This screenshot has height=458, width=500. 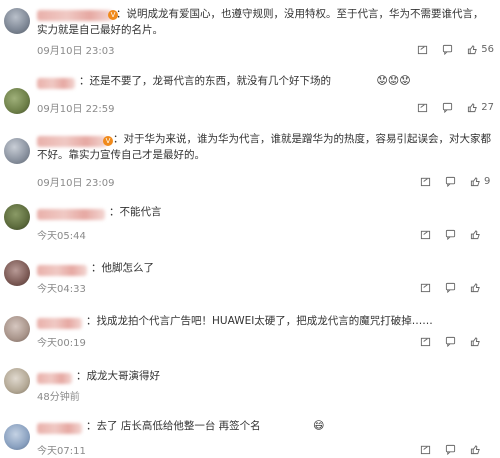 I want to click on comment-time: 今天00:19, so click(x=61, y=343).